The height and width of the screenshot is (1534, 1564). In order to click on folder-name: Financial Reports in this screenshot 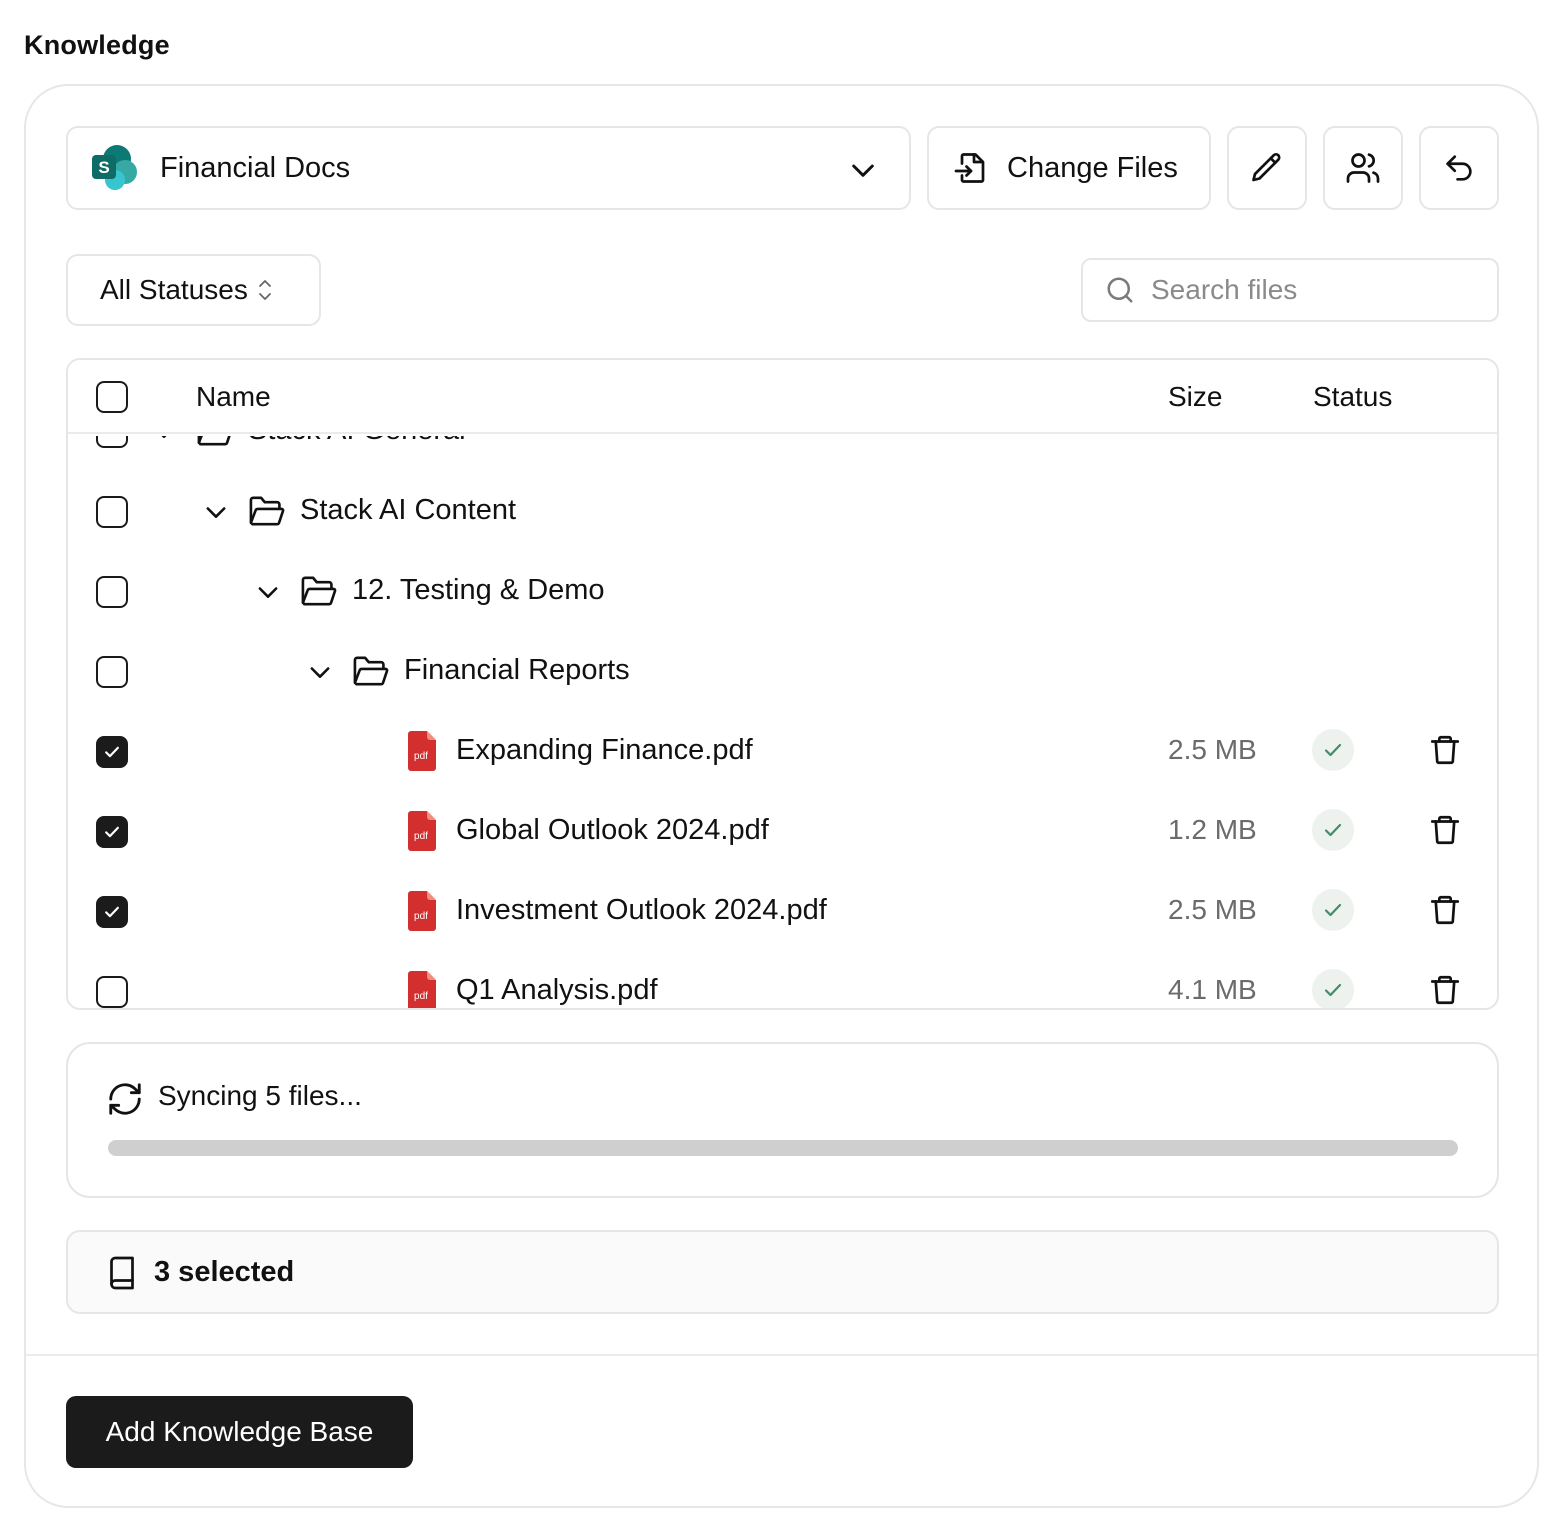, I will do `click(517, 670)`.